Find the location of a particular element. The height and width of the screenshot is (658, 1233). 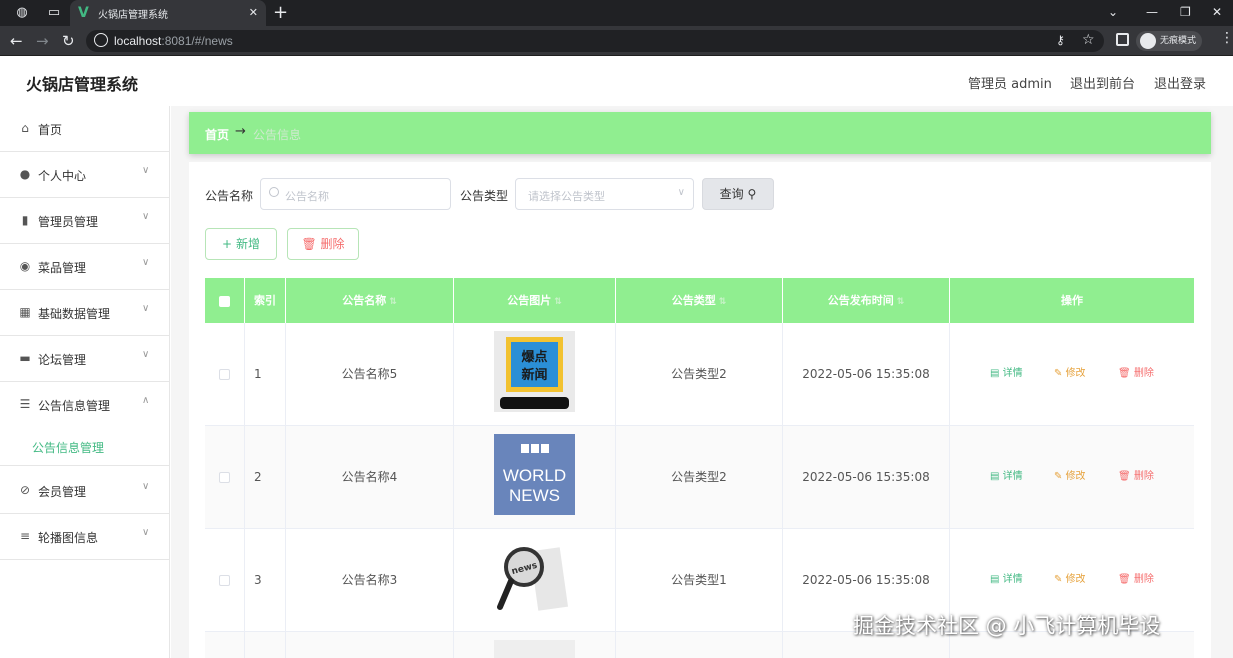

notice-image is located at coordinates (534, 649).